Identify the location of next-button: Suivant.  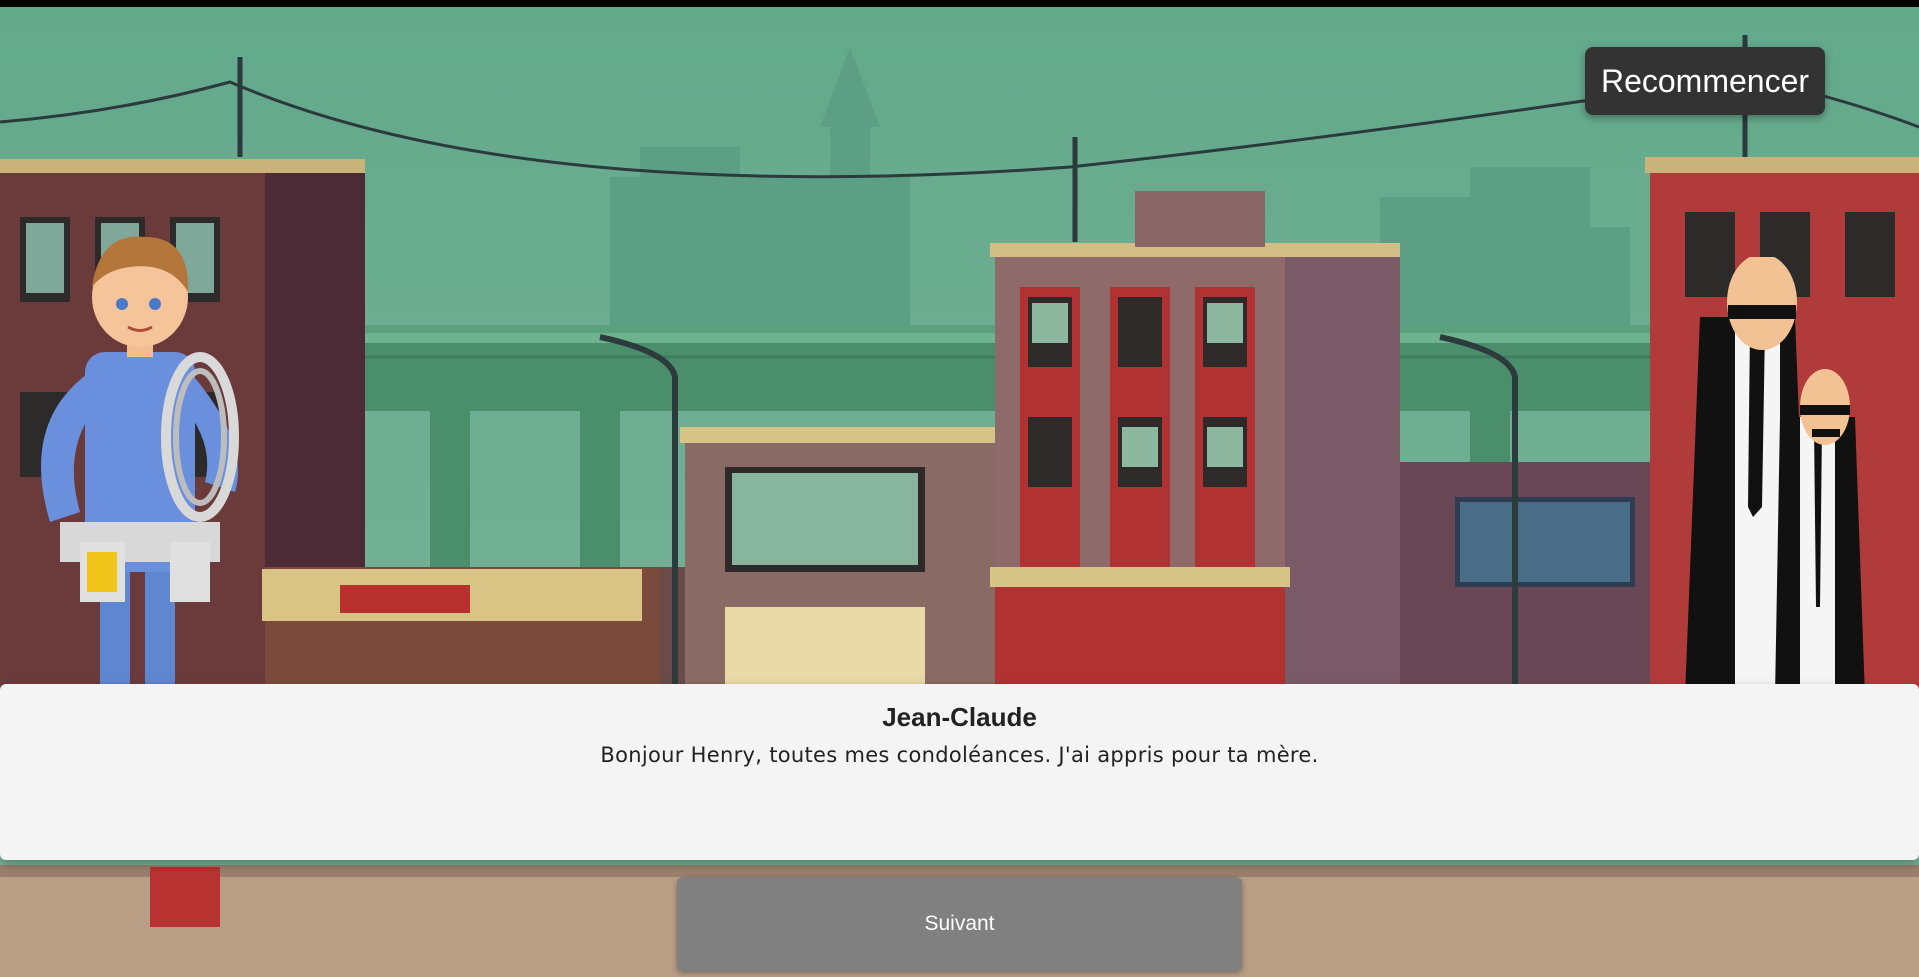
(959, 924).